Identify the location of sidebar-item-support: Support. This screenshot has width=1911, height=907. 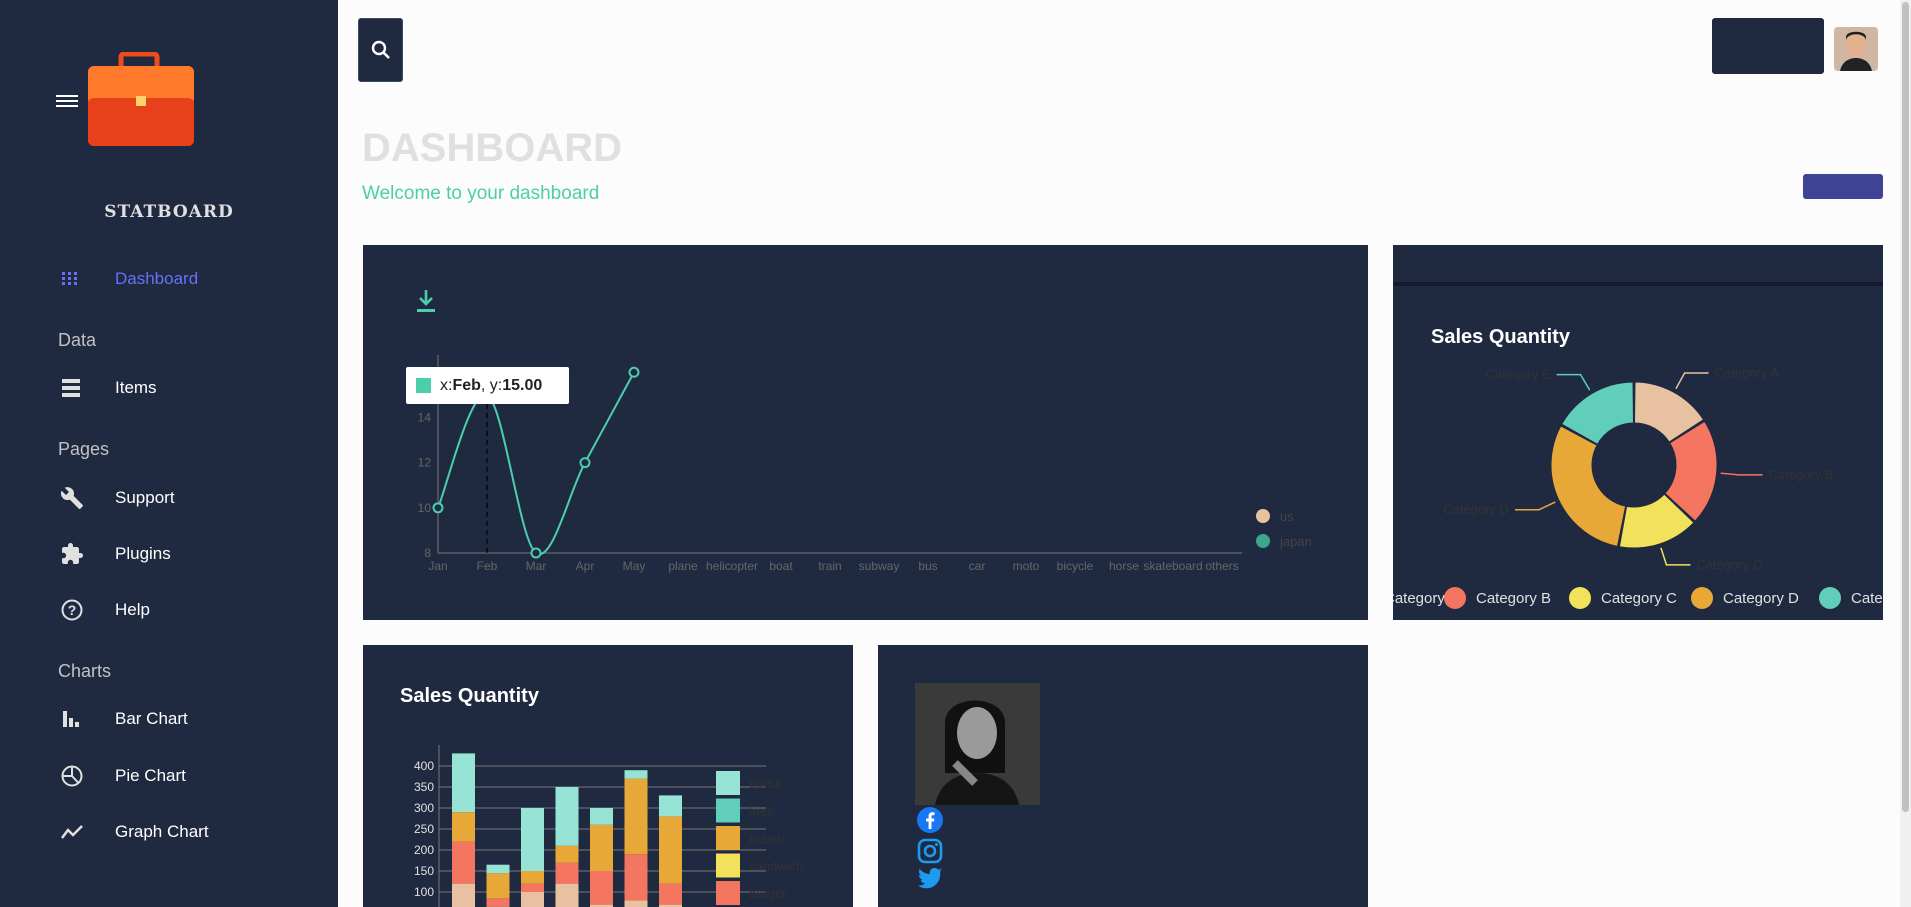
(117, 498).